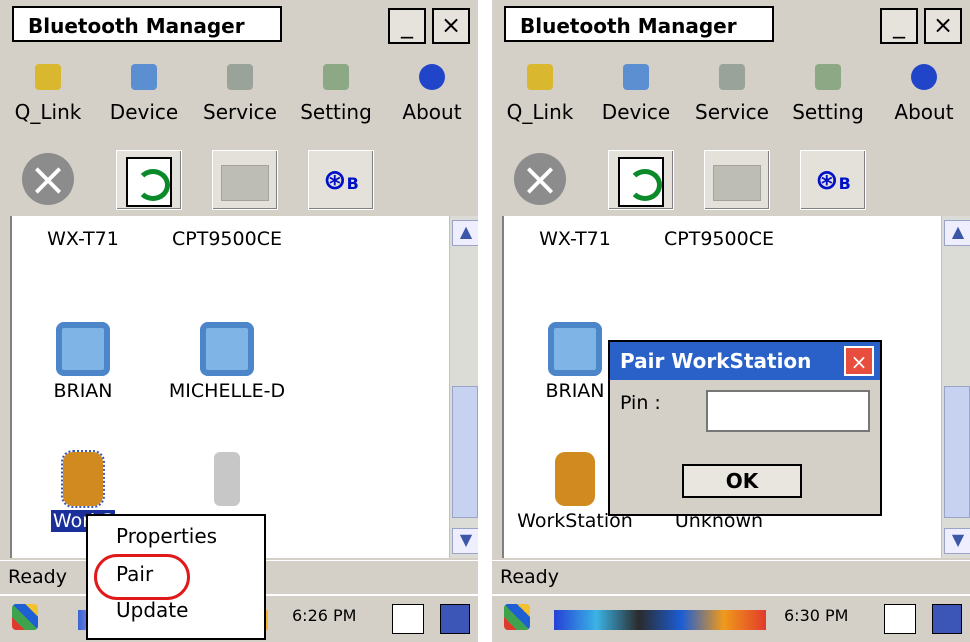 The height and width of the screenshot is (642, 970). What do you see at coordinates (152, 610) in the screenshot?
I see `context-item-update: Update` at bounding box center [152, 610].